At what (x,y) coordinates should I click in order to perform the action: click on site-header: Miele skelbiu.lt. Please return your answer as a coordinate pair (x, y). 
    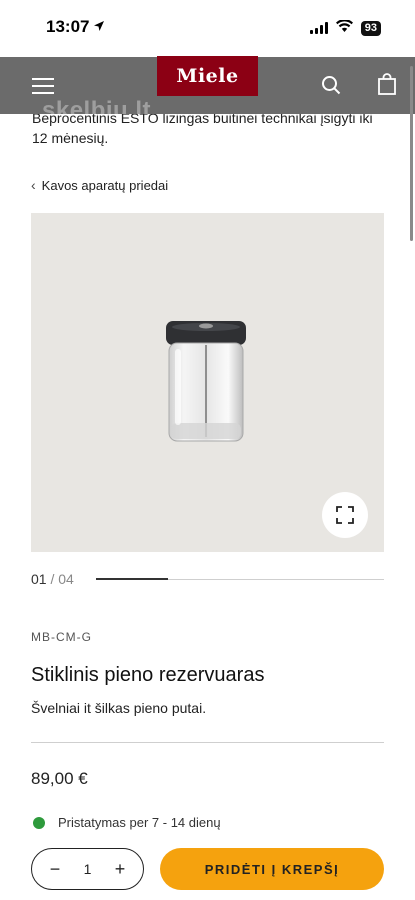
    Looking at the image, I should click on (207, 90).